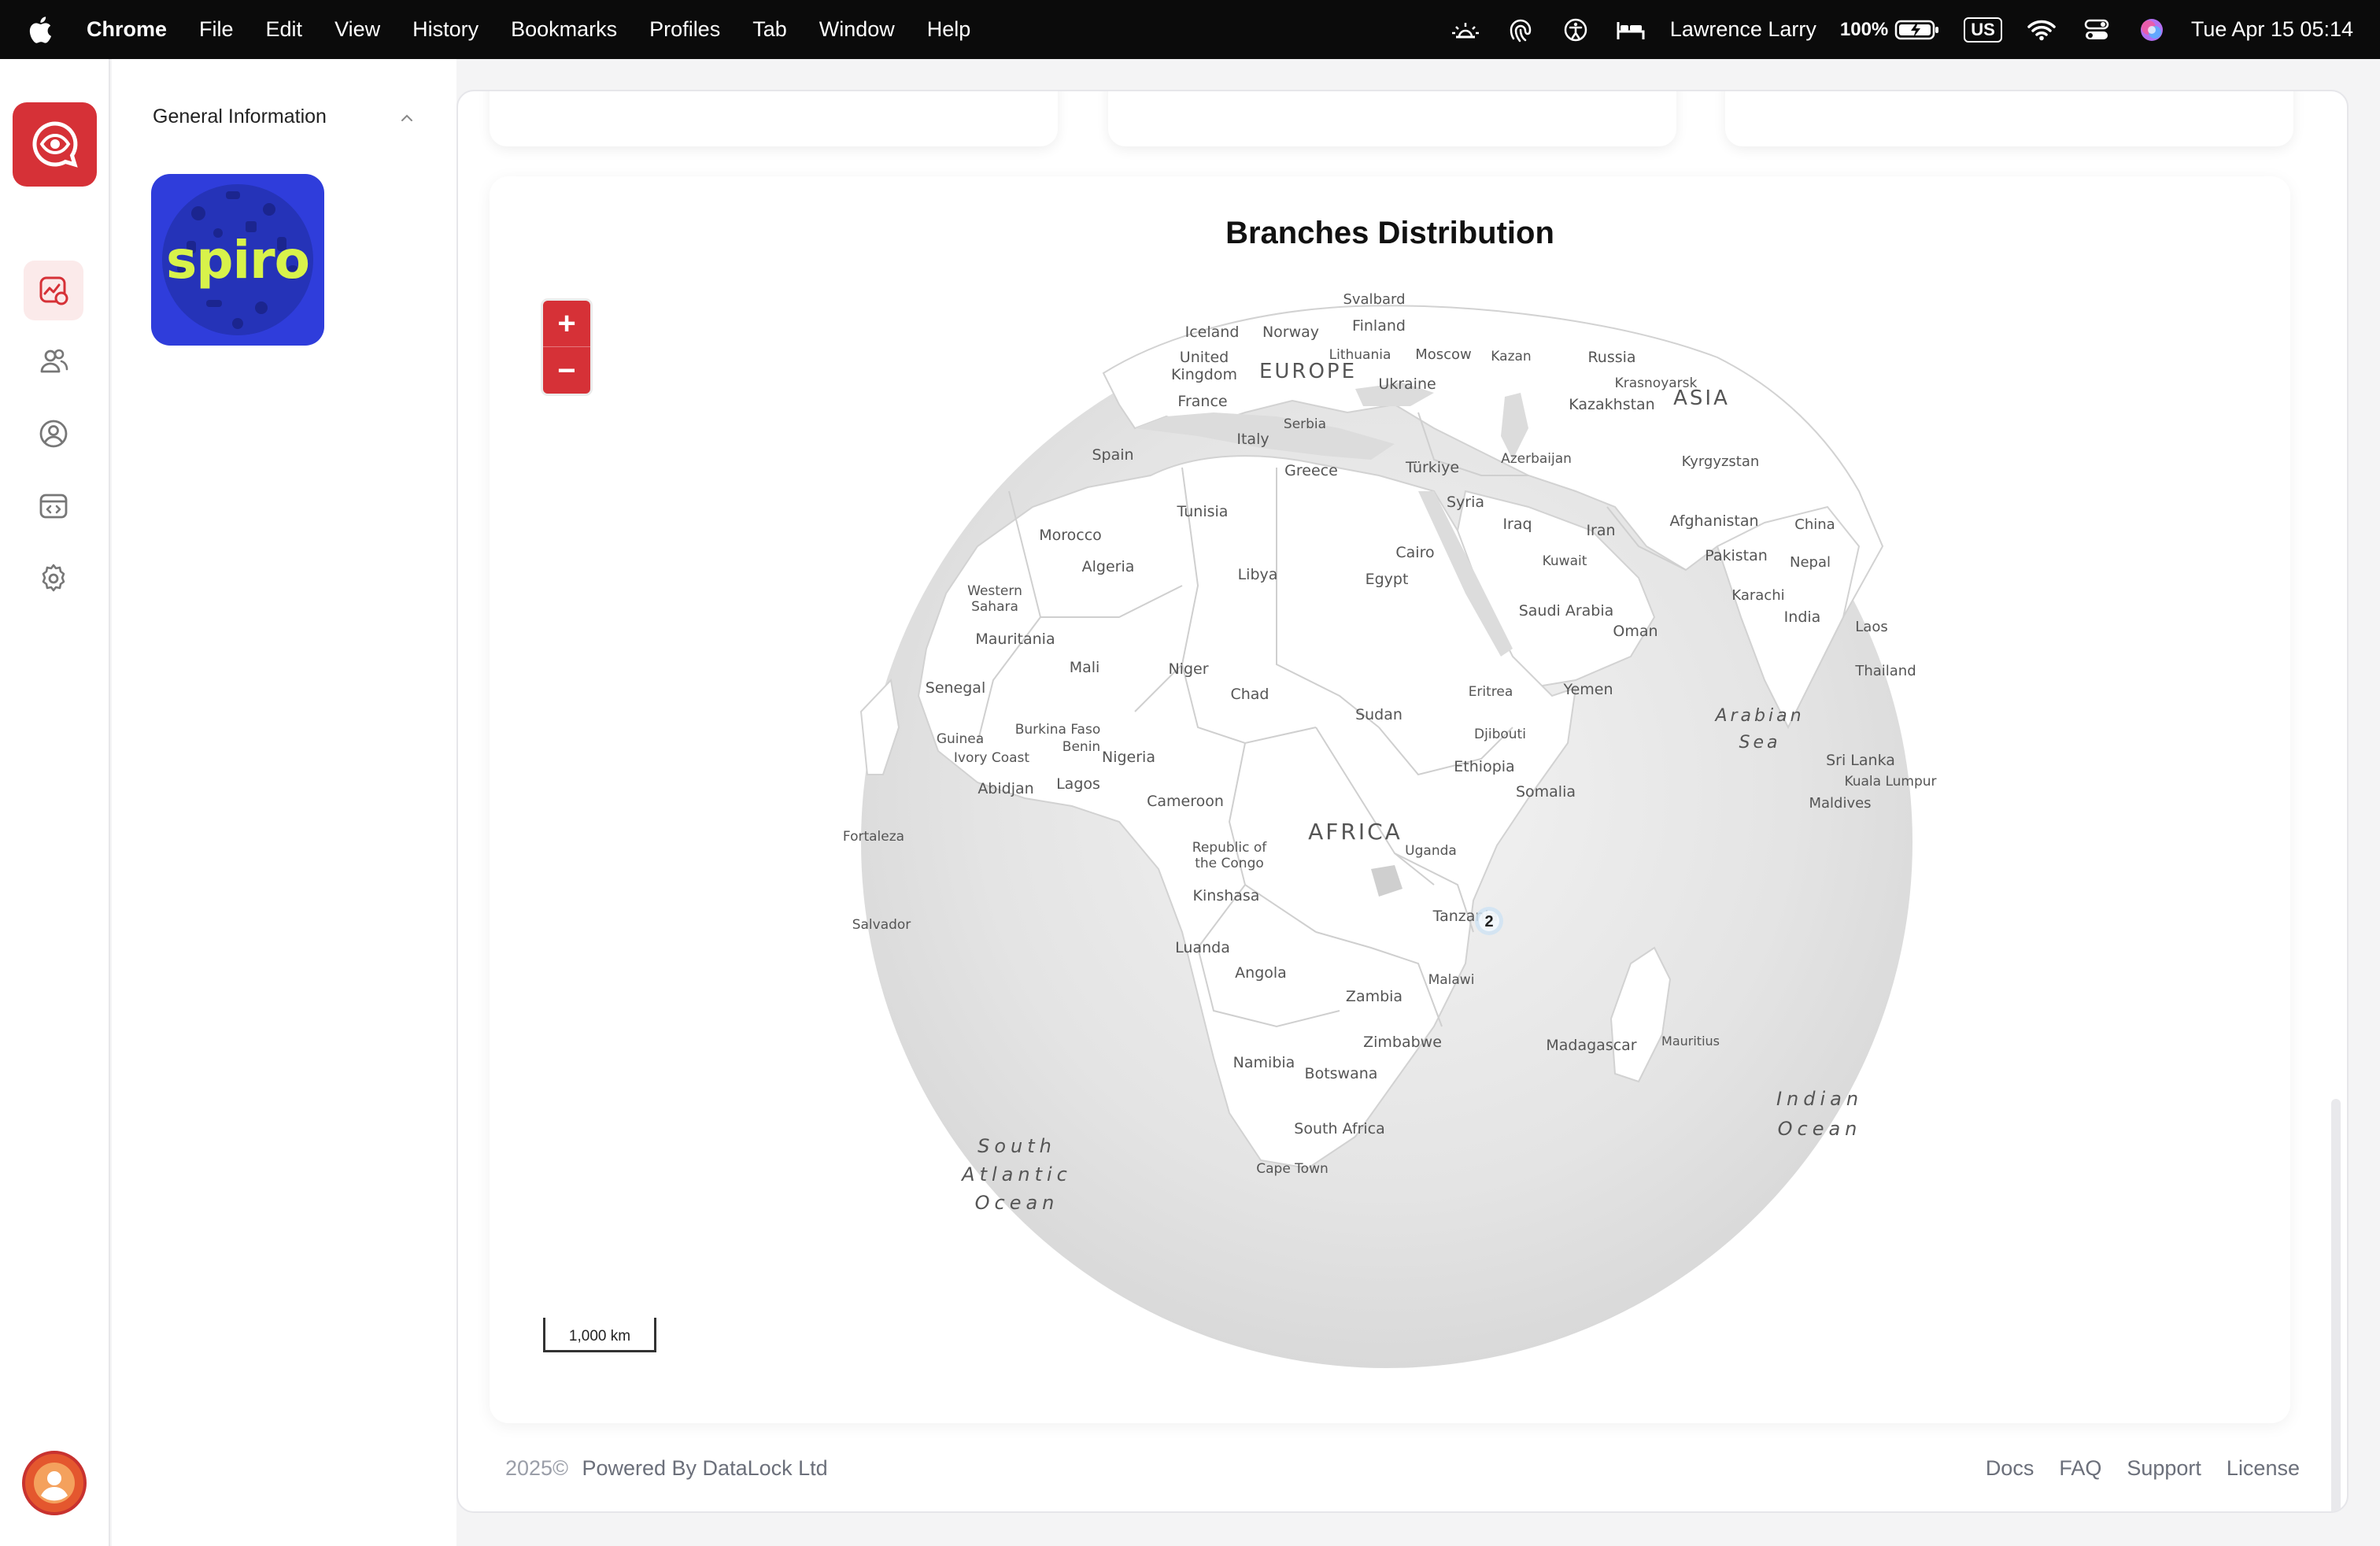 Image resolution: width=2380 pixels, height=1546 pixels. Describe the element at coordinates (1311, 470) in the screenshot. I see `place-label: Greece` at that location.